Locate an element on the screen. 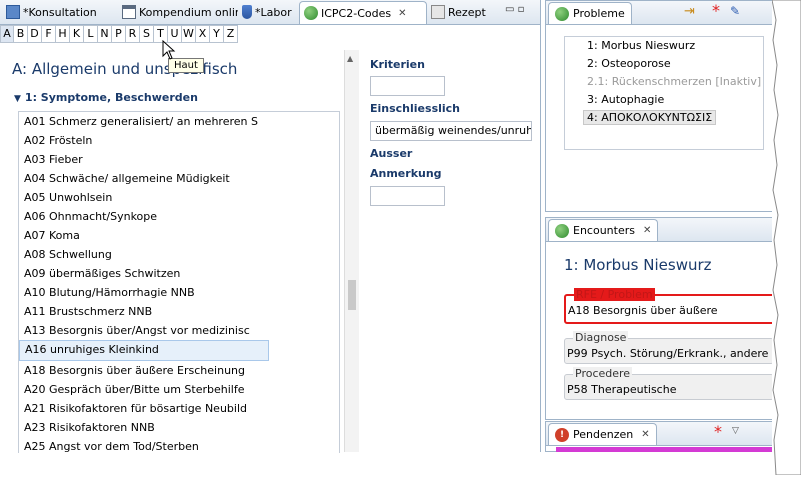  encounter-heading: 1: Morbus Nieswurz is located at coordinates (638, 265).